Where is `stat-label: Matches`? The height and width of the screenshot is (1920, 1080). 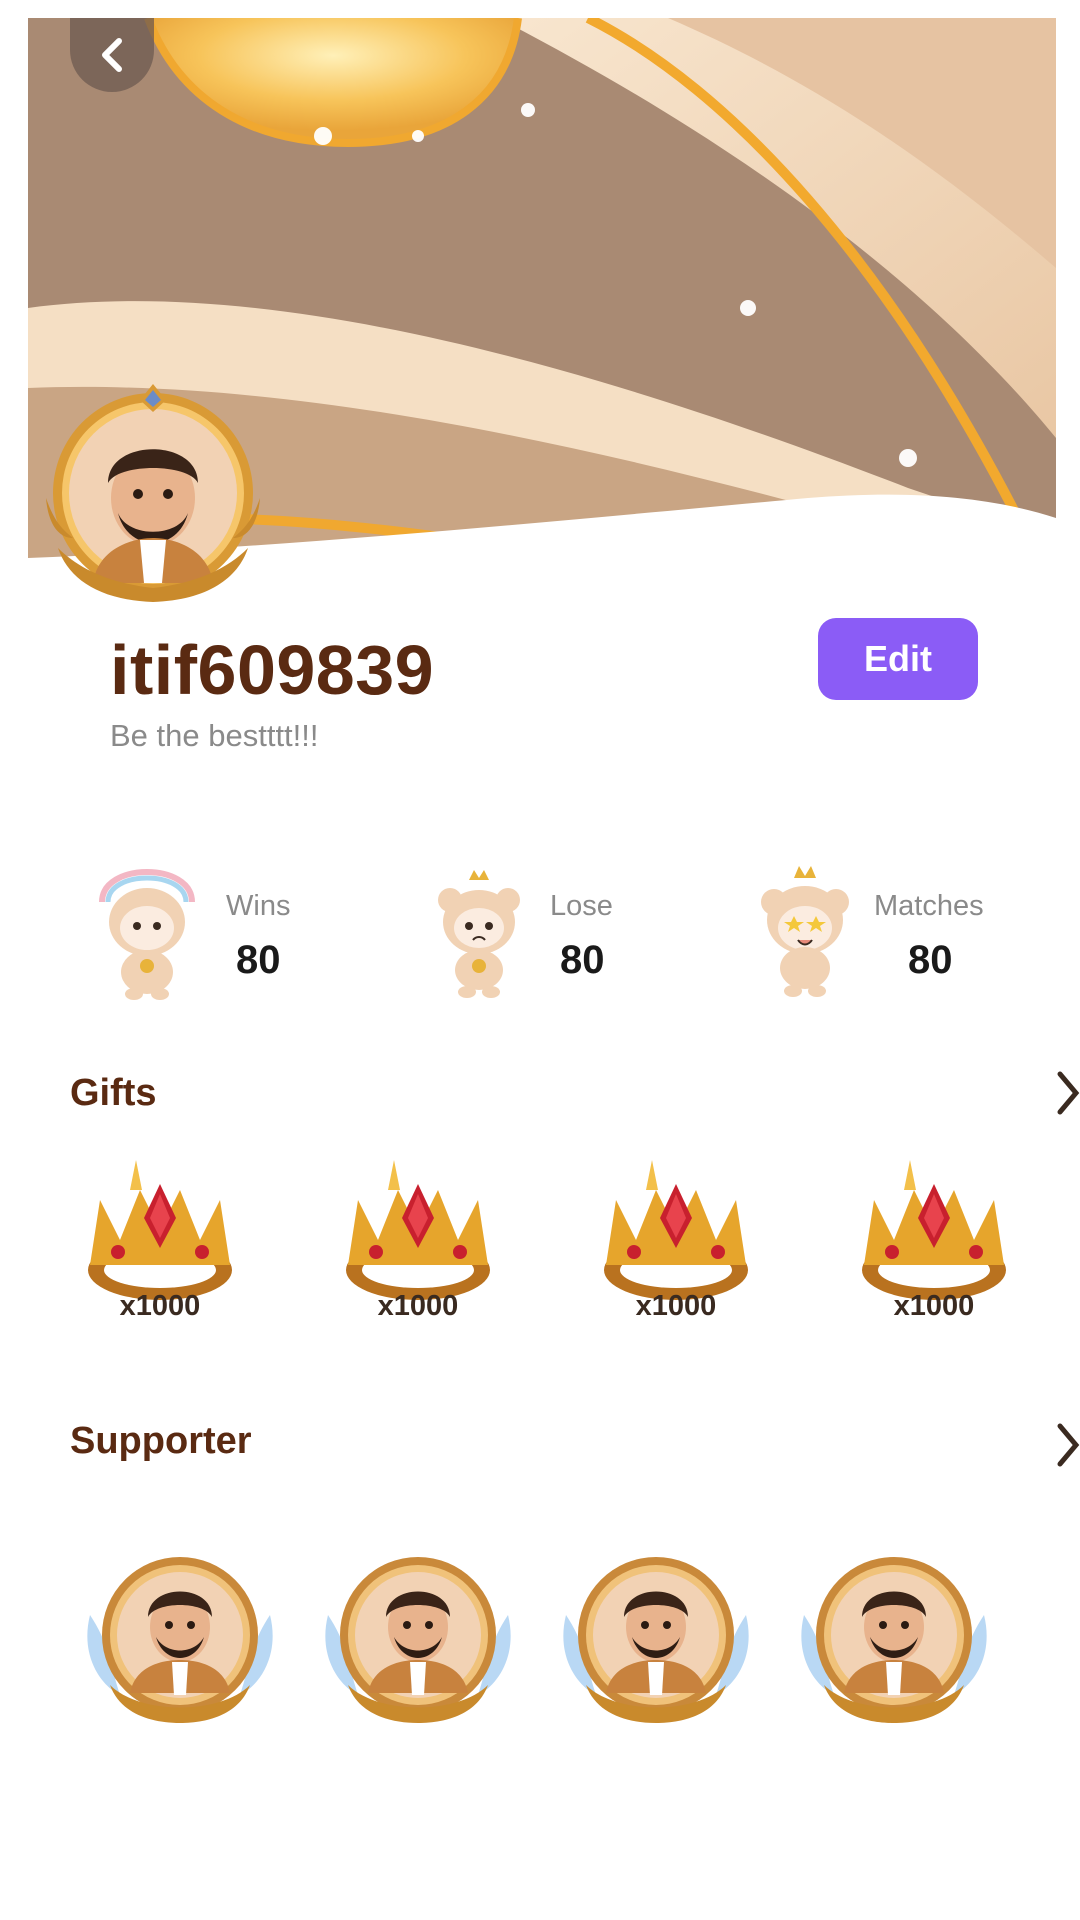
stat-label: Matches is located at coordinates (929, 906).